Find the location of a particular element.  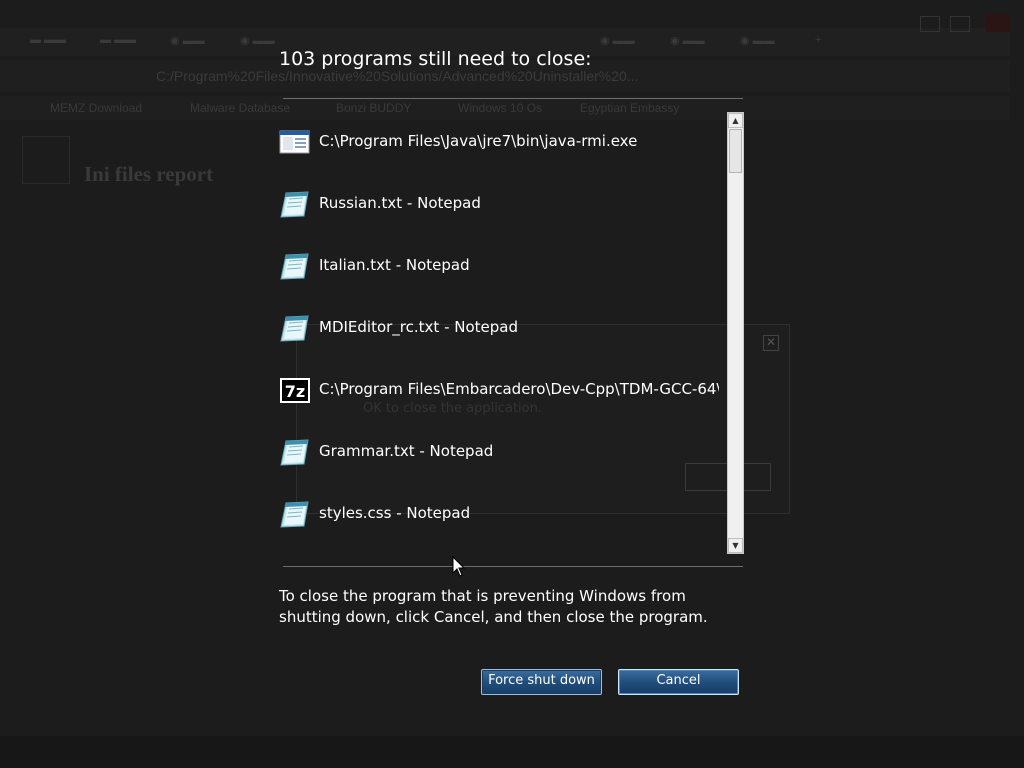

minimize-icon is located at coordinates (930, 24).